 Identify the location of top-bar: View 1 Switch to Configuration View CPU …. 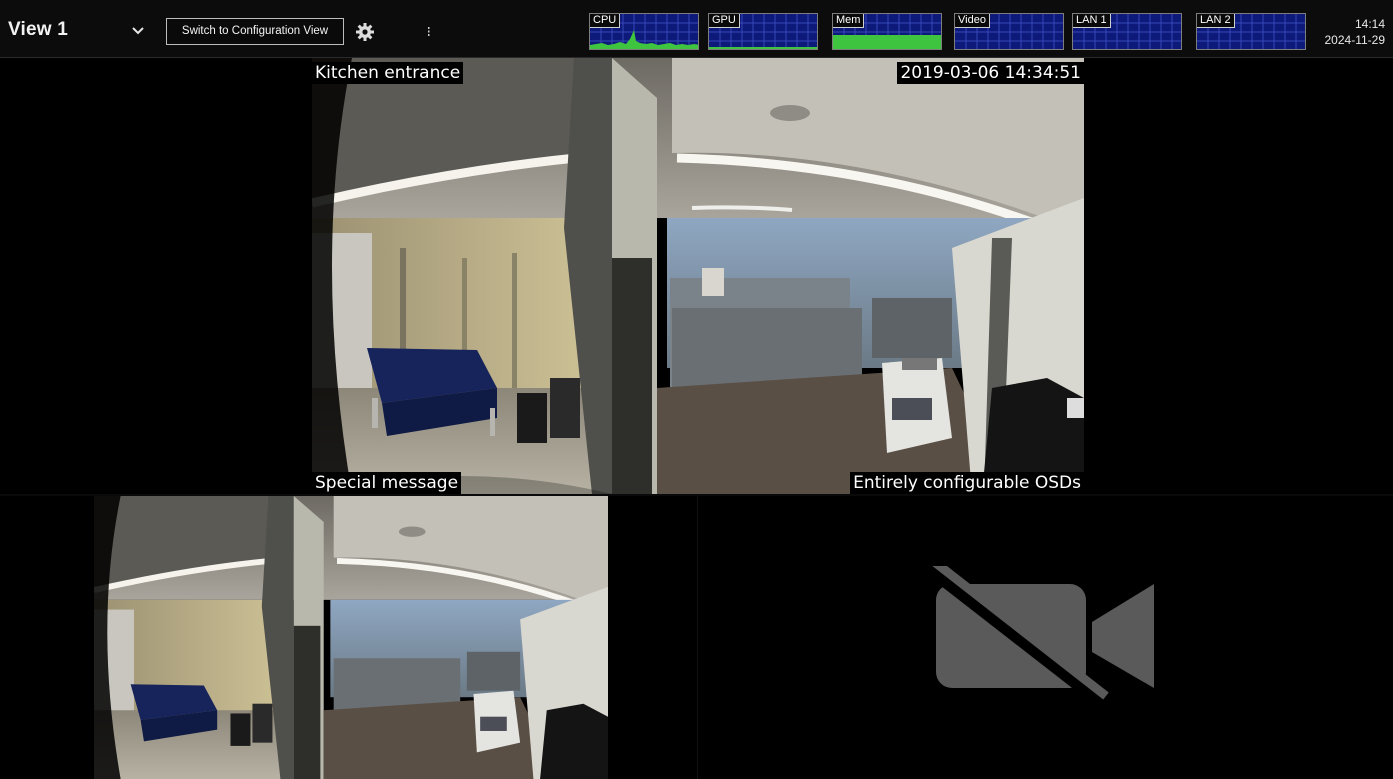
(696, 29).